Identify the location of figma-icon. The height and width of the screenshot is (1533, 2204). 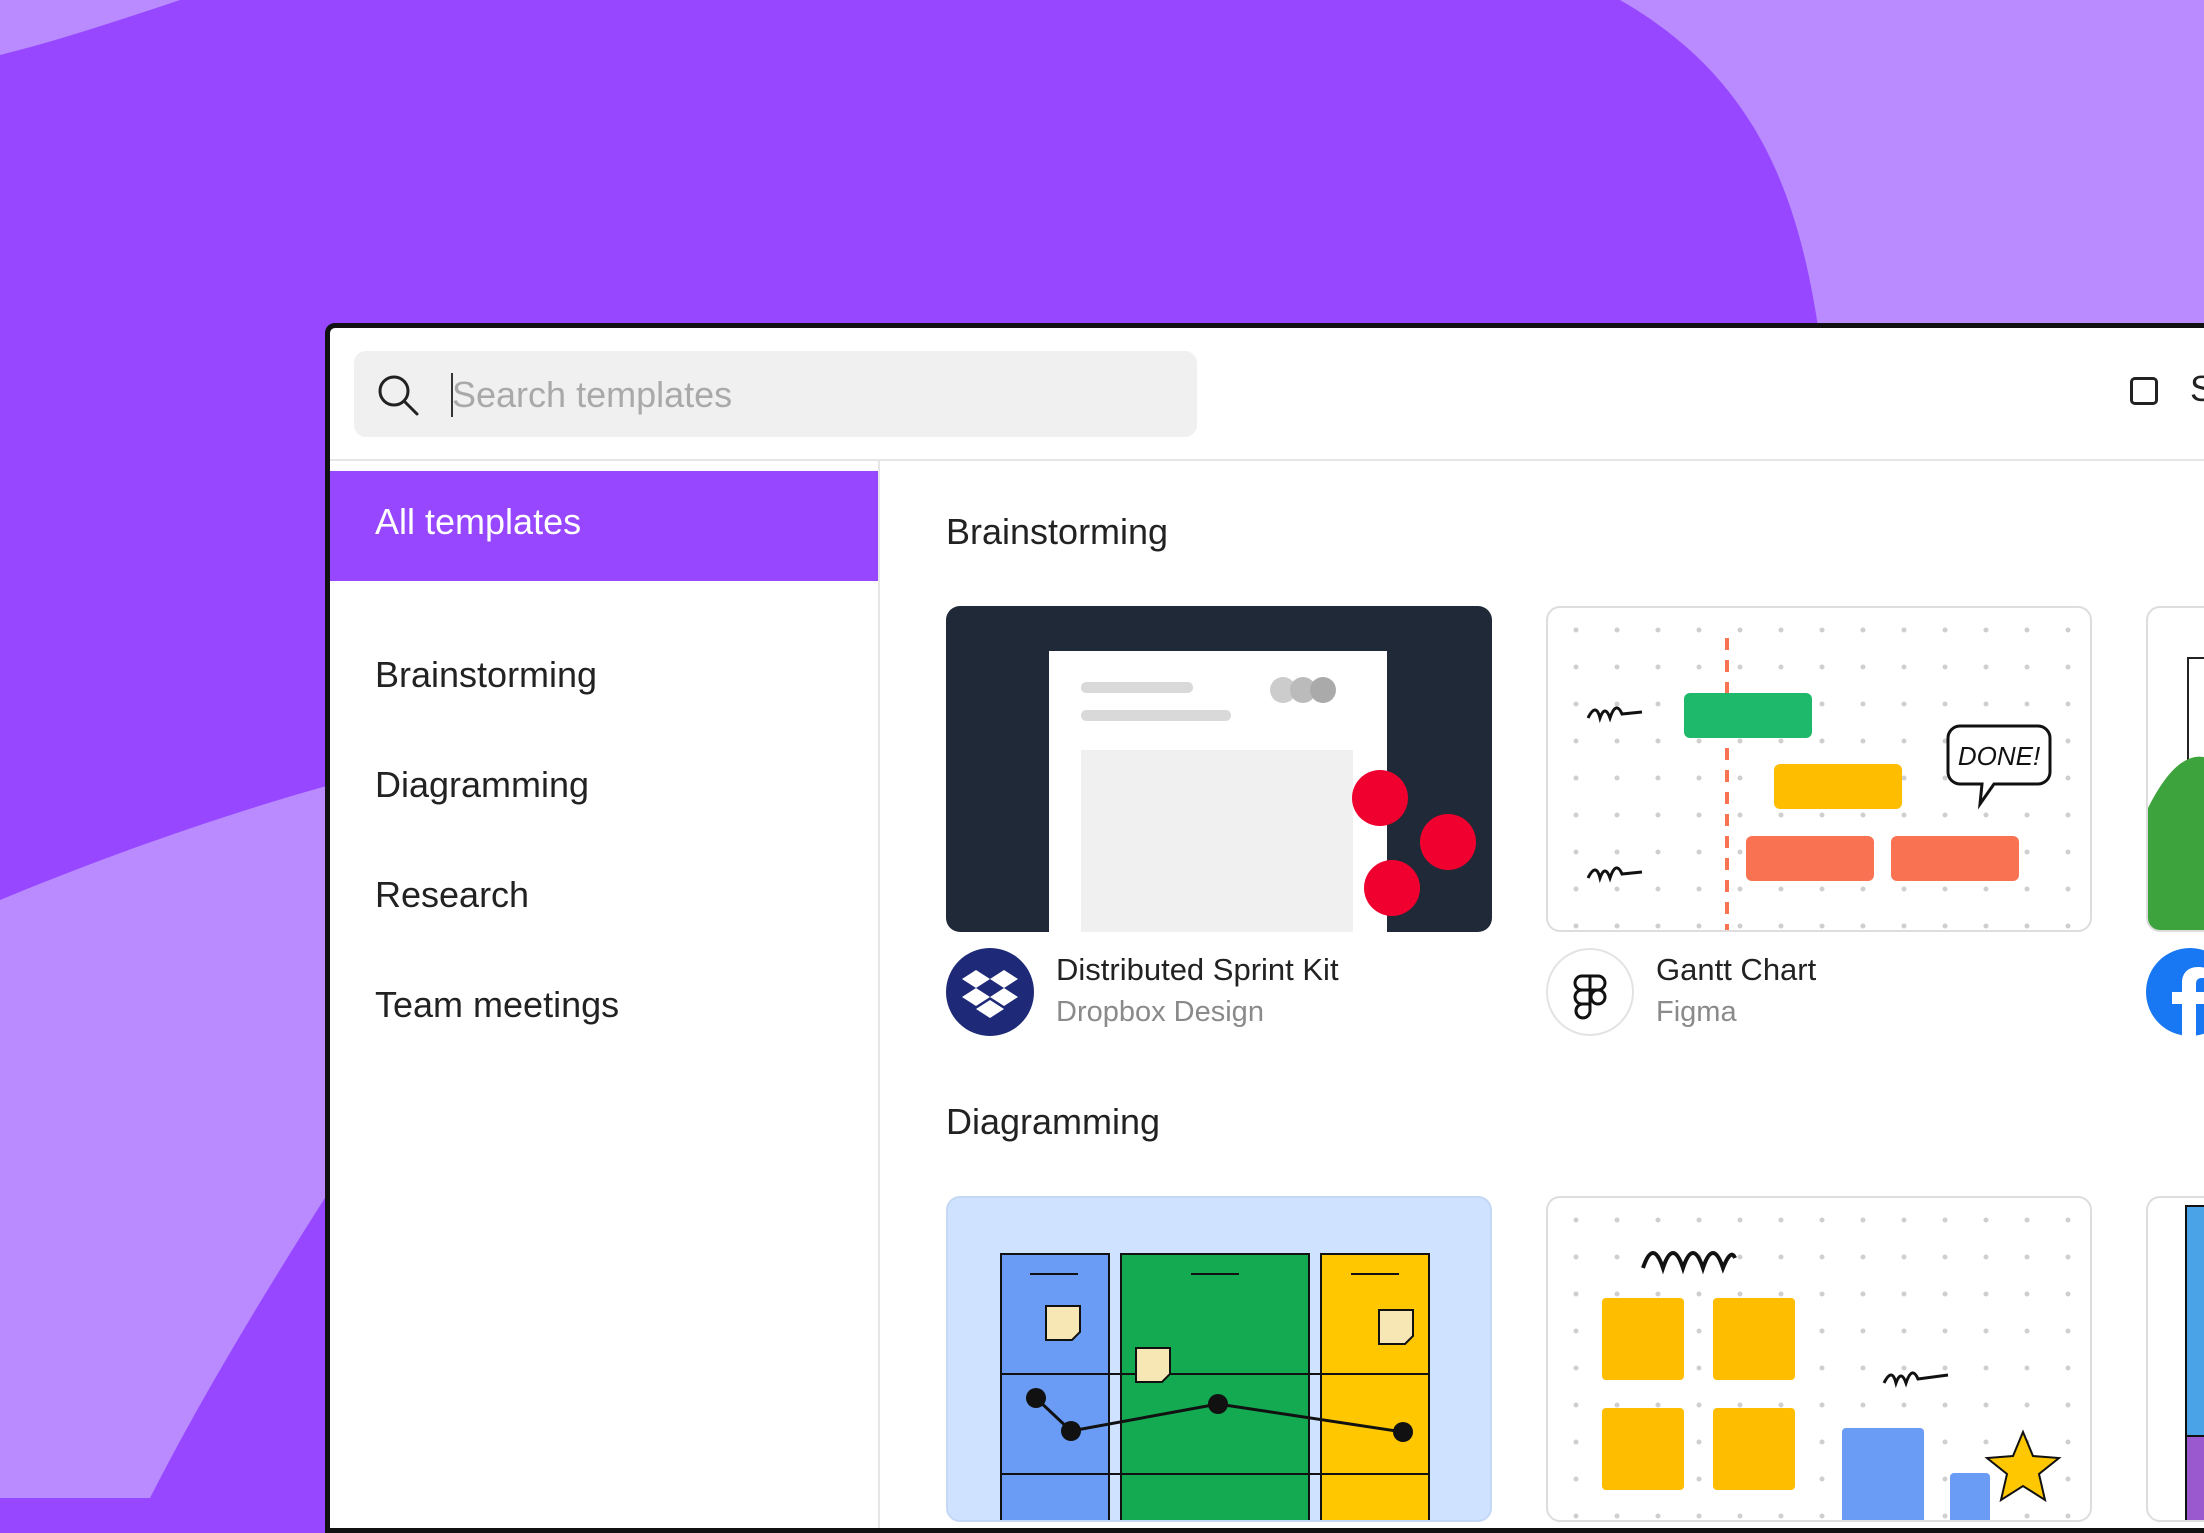
(1590, 992).